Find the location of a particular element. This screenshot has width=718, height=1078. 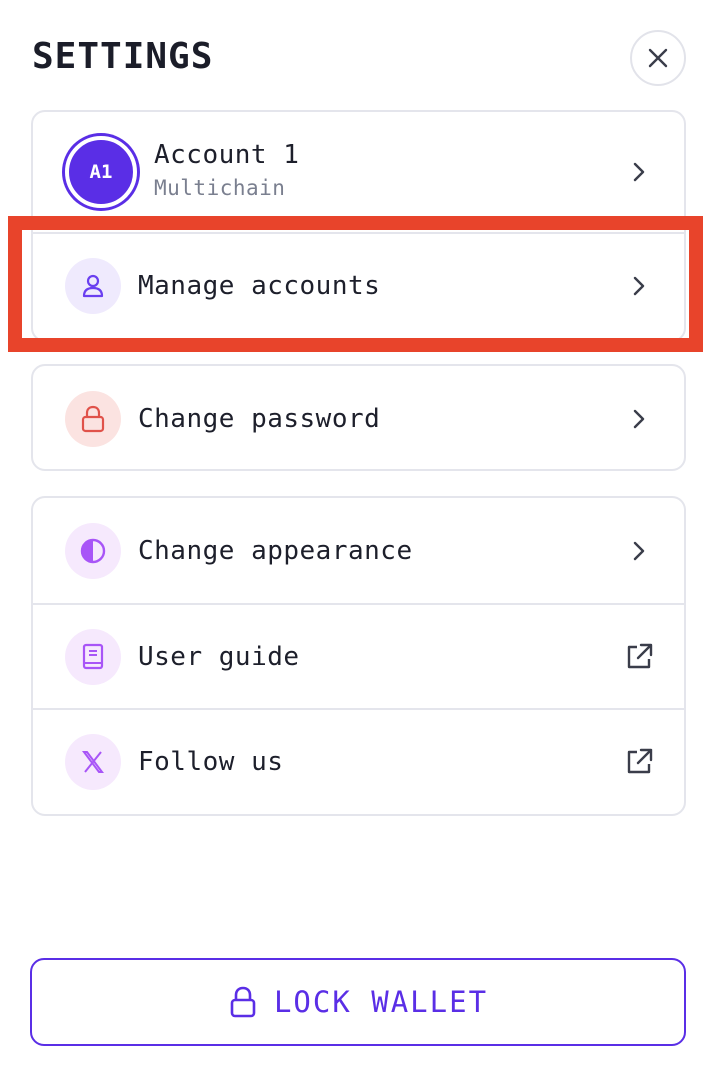

book-icon is located at coordinates (93, 656).